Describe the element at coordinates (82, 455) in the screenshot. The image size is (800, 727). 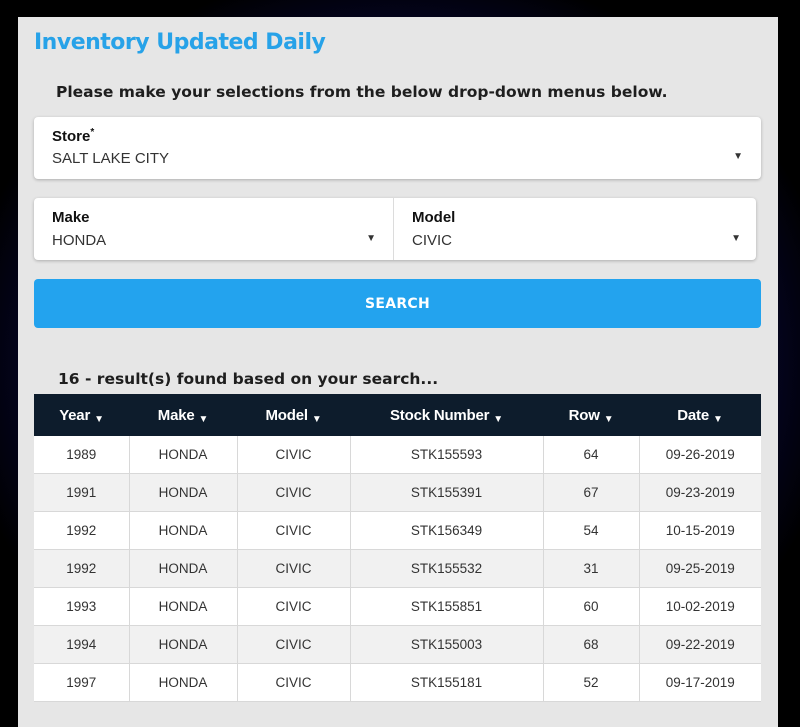
I see `cell-year: 1989` at that location.